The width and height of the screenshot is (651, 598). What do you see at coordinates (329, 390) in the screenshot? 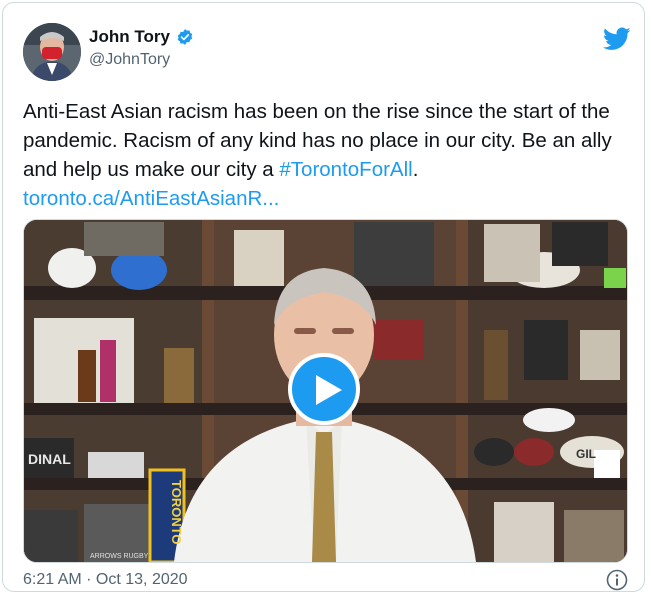
I see `play-icon` at bounding box center [329, 390].